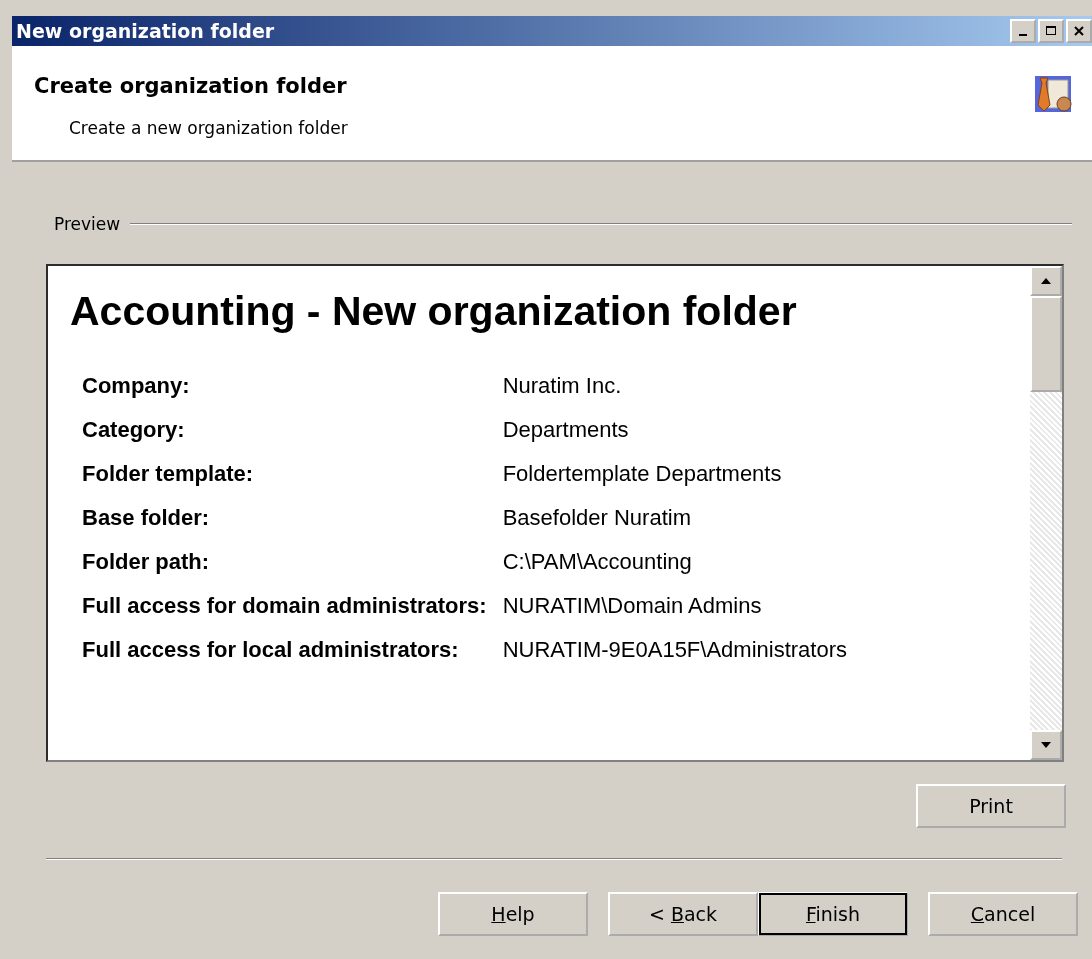 Image resolution: width=1092 pixels, height=959 pixels. I want to click on close-button, so click(1079, 31).